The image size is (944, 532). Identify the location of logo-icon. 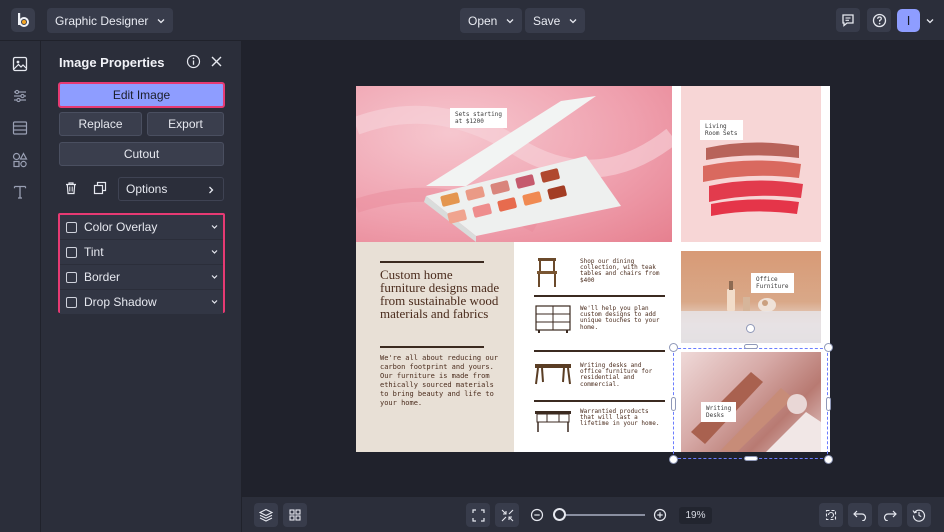
(23, 20).